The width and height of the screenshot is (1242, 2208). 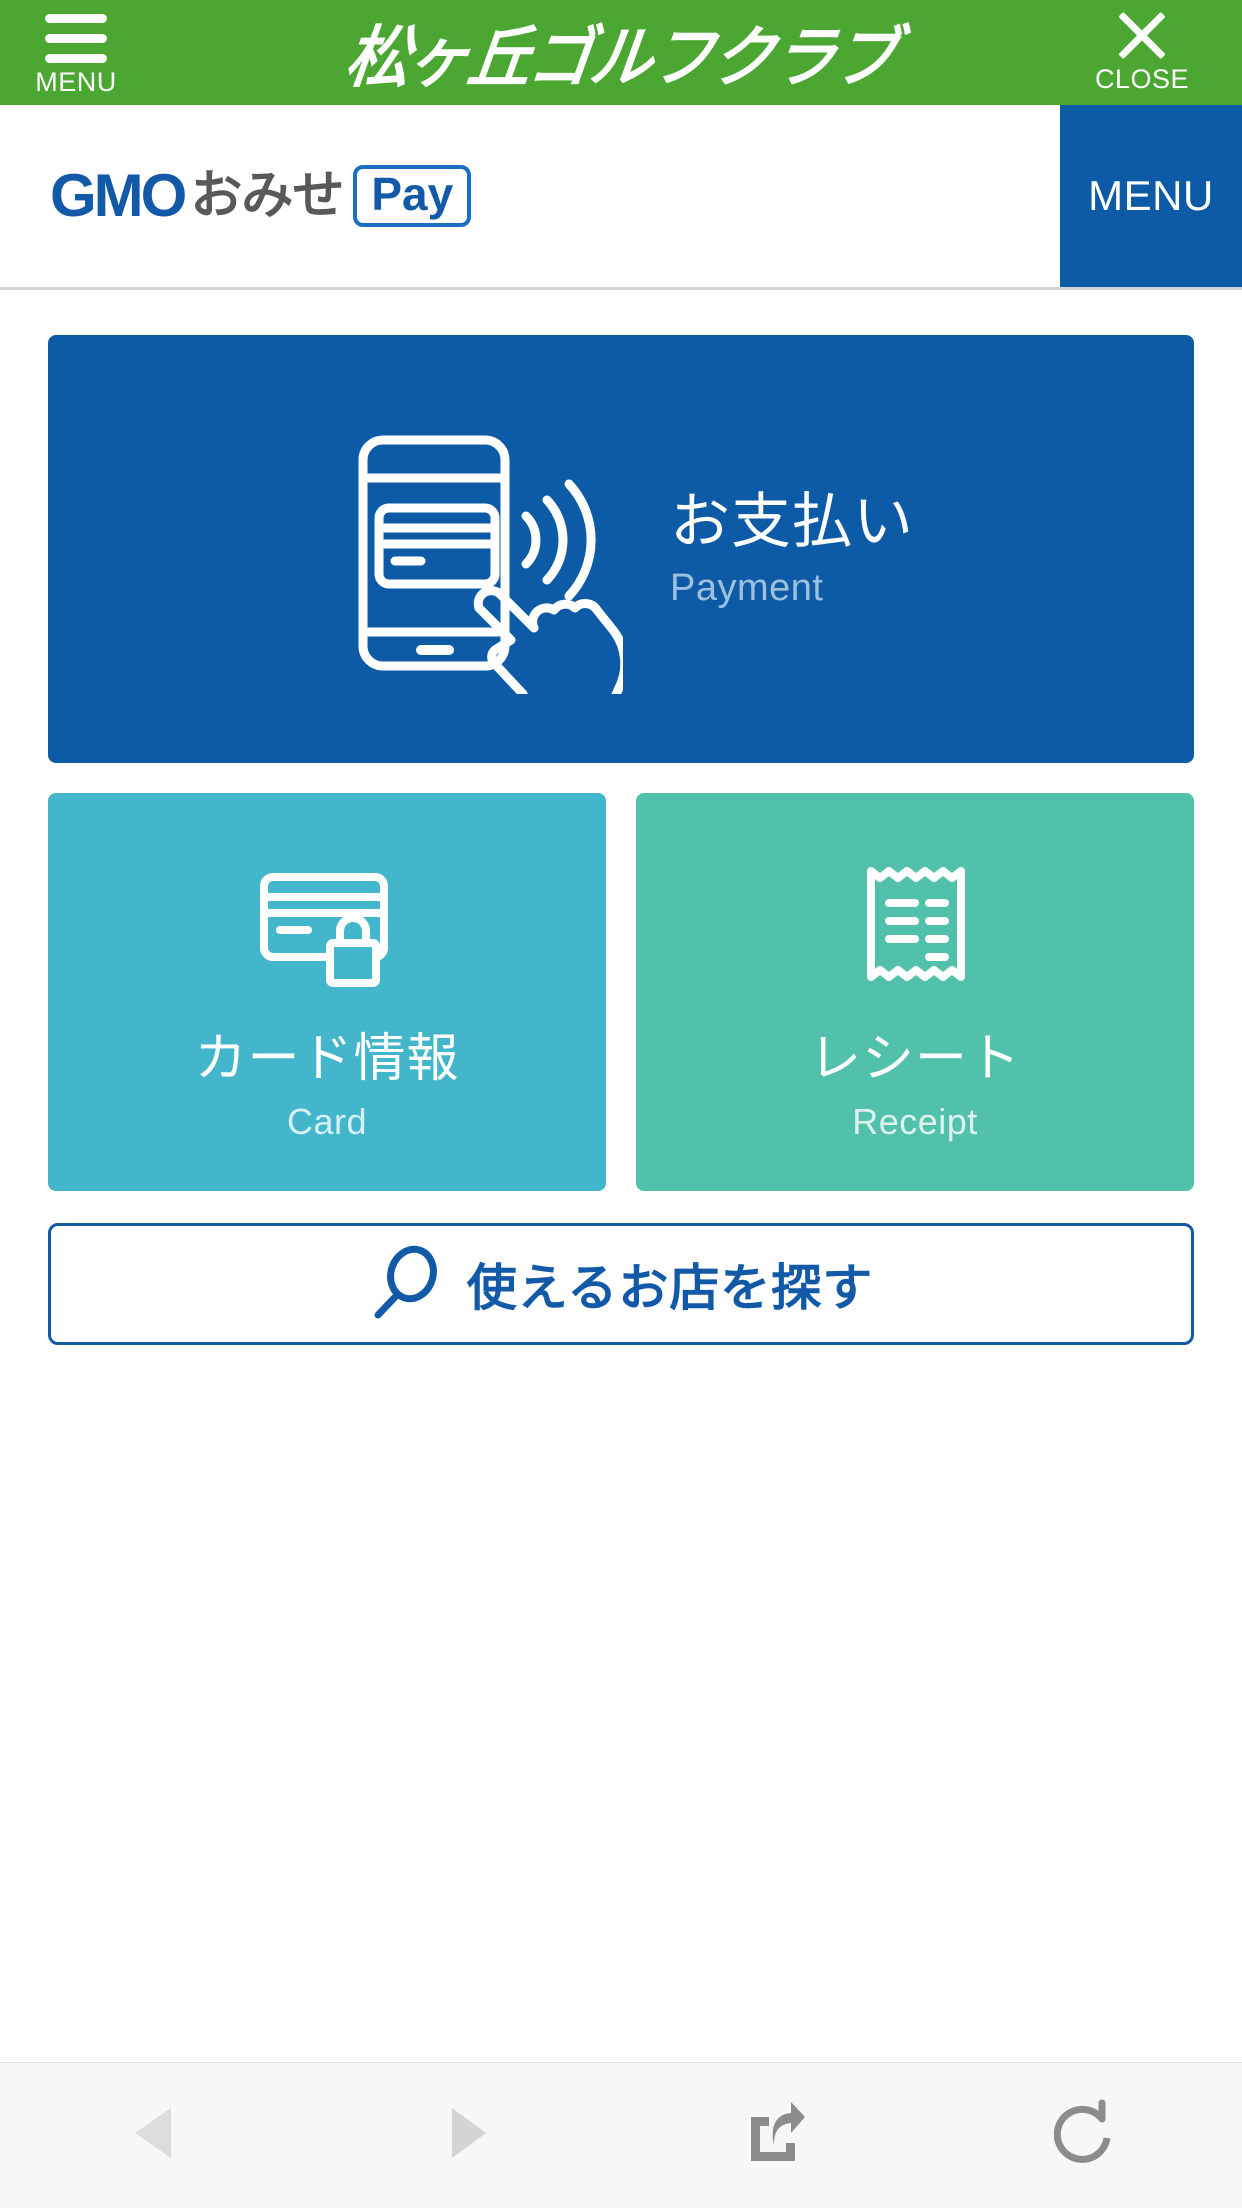 I want to click on hamburger-icon, so click(x=76, y=35).